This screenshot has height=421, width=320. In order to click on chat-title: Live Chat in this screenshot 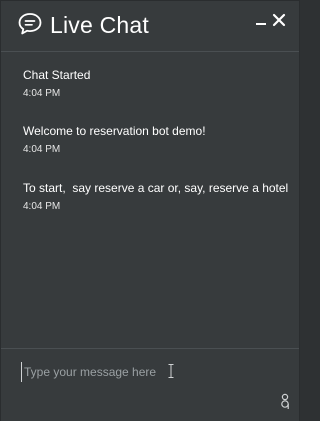, I will do `click(99, 25)`.